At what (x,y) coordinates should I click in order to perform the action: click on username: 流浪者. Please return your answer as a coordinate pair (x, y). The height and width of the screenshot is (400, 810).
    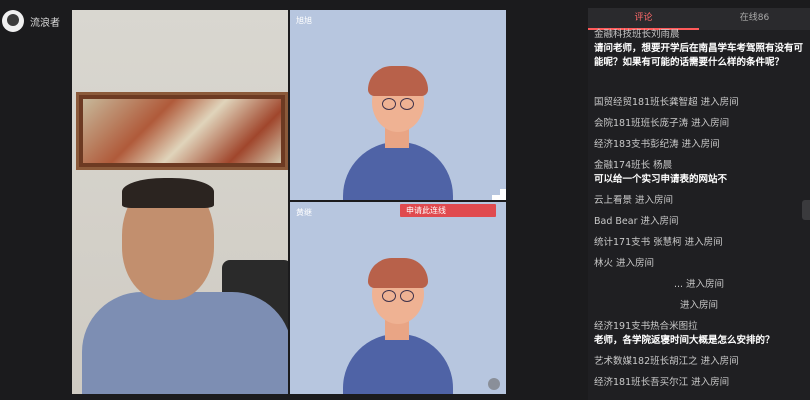
    Looking at the image, I should click on (45, 23).